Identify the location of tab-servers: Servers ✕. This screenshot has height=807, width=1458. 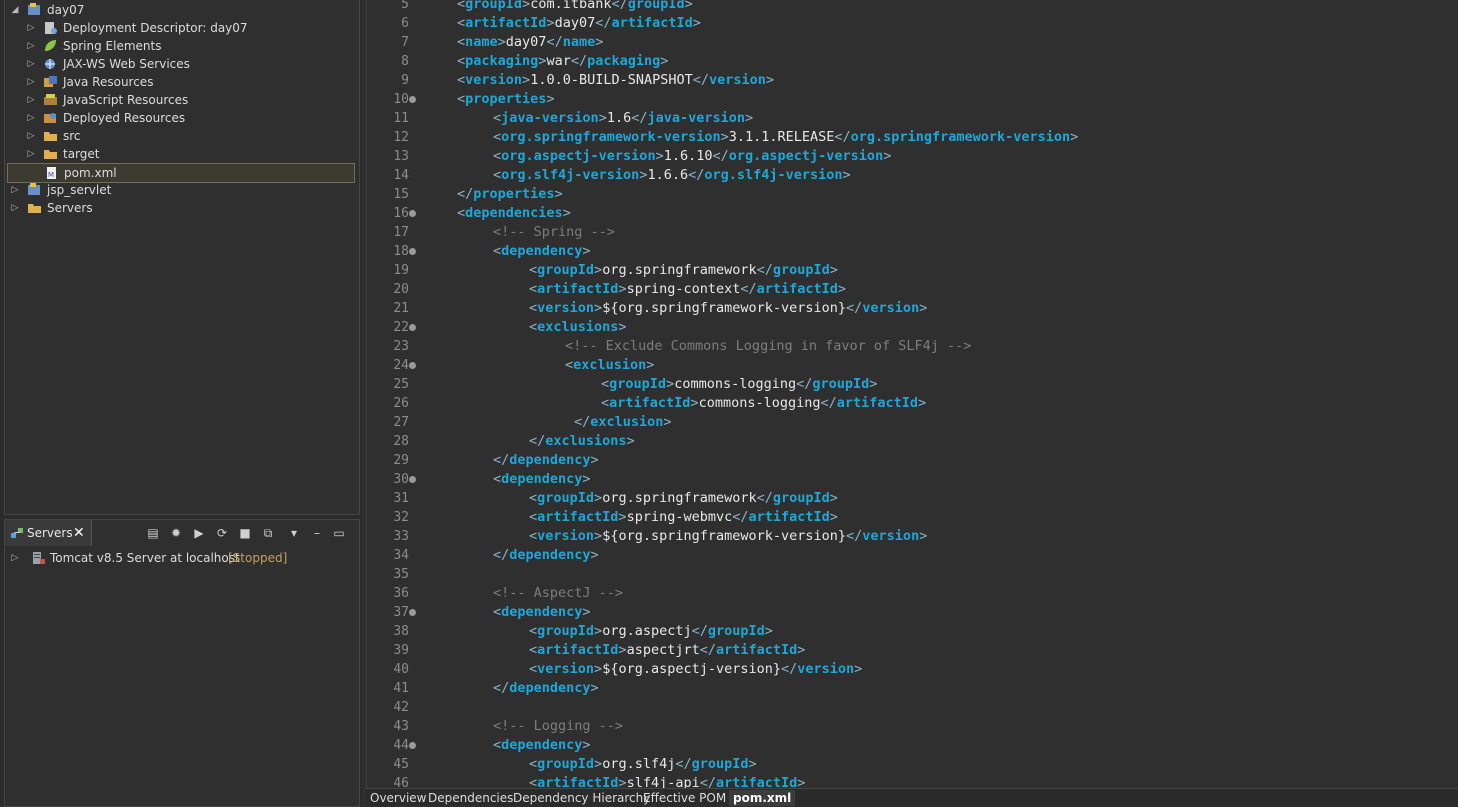
(48, 533).